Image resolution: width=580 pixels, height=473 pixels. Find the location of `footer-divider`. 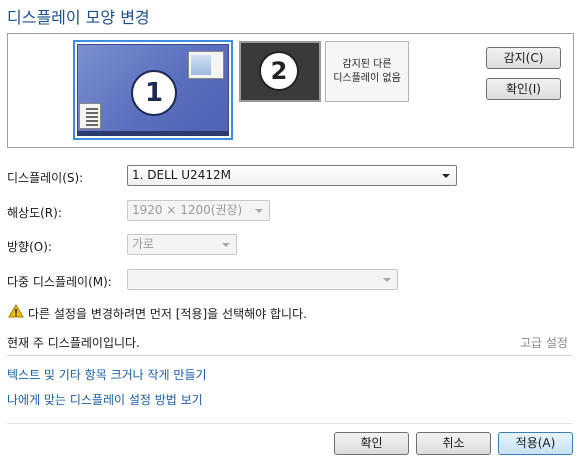

footer-divider is located at coordinates (290, 423).